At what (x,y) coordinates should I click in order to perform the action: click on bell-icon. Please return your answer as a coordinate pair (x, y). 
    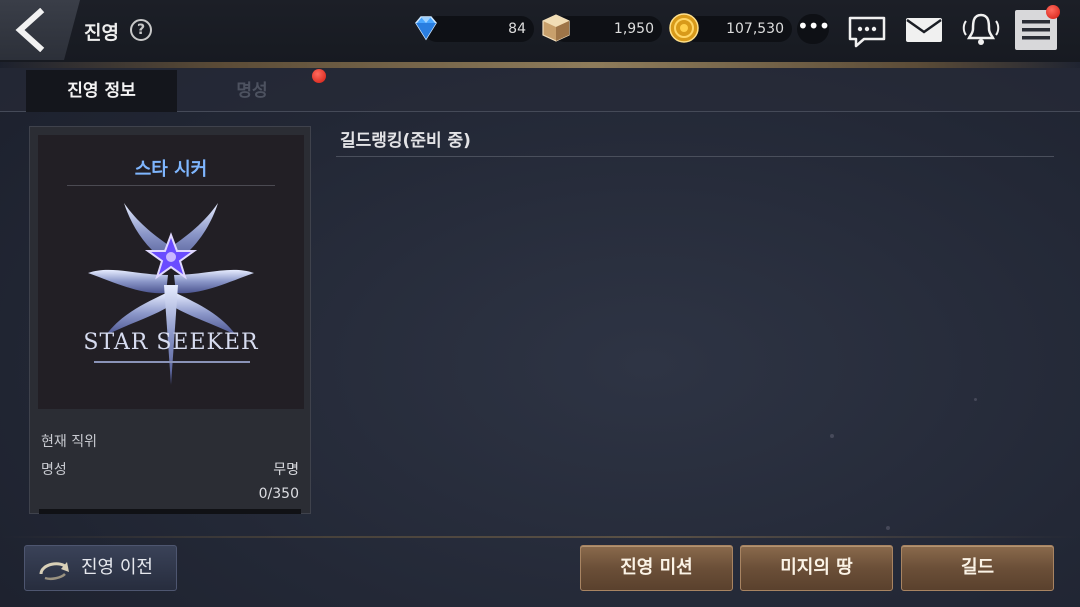
    Looking at the image, I should click on (981, 29).